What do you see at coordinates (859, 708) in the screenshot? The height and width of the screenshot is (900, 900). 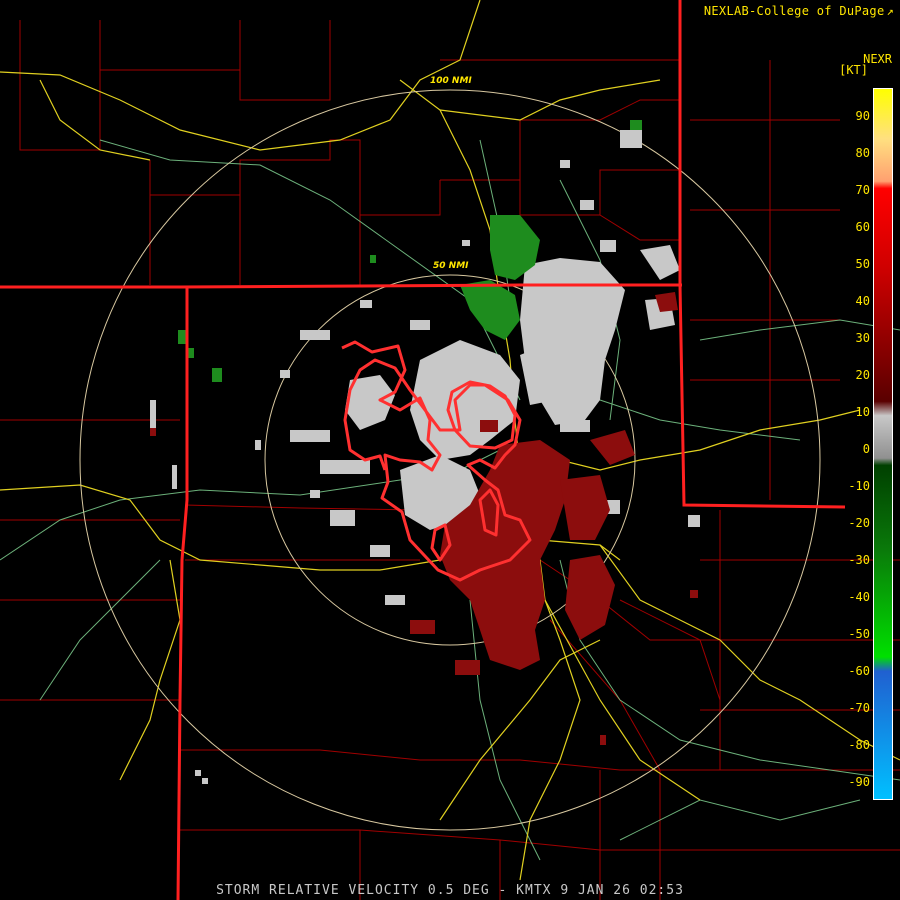 I see `scale-tick: -70` at bounding box center [859, 708].